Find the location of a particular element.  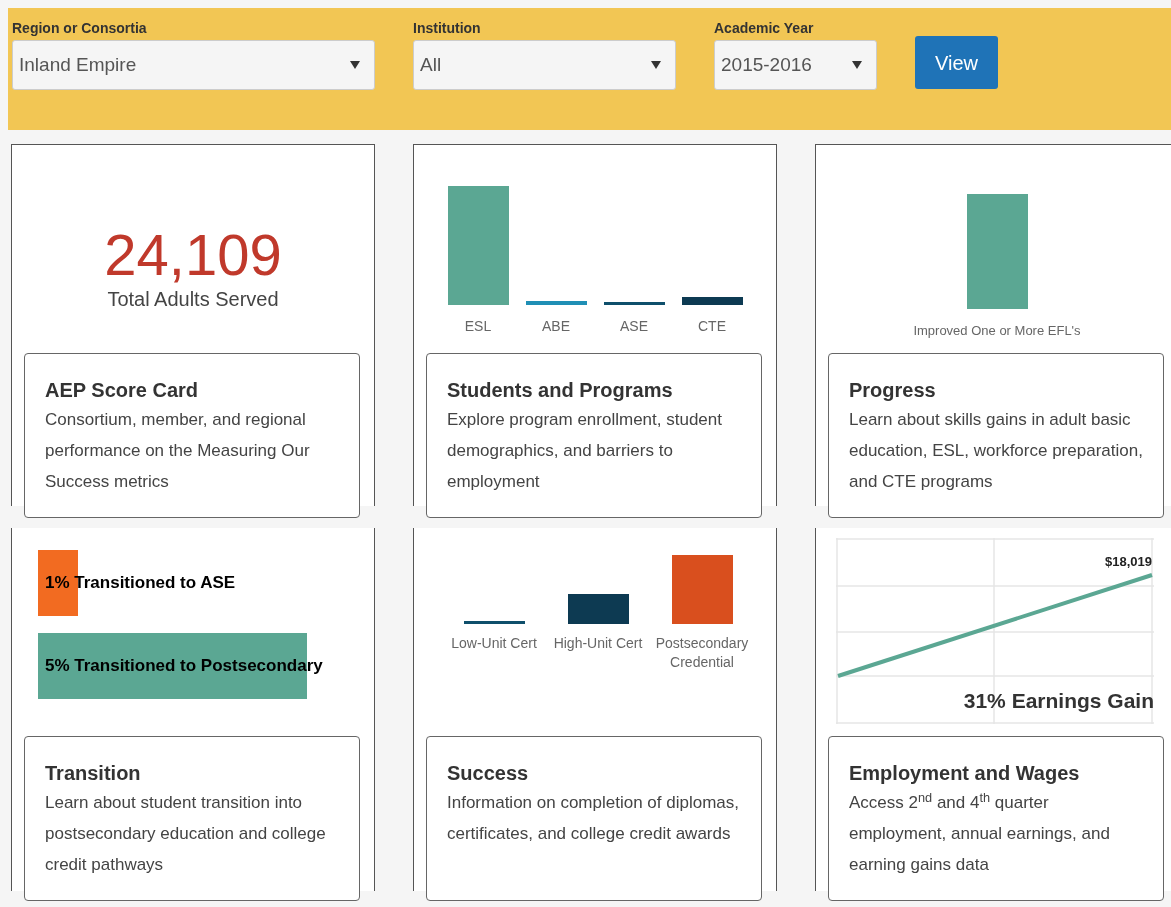

tile-card: Transition Learn about student transition into postsecondary education and college credit pathways is located at coordinates (192, 818).